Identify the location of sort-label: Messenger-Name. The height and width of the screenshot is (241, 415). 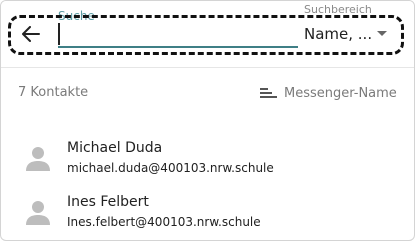
(340, 93).